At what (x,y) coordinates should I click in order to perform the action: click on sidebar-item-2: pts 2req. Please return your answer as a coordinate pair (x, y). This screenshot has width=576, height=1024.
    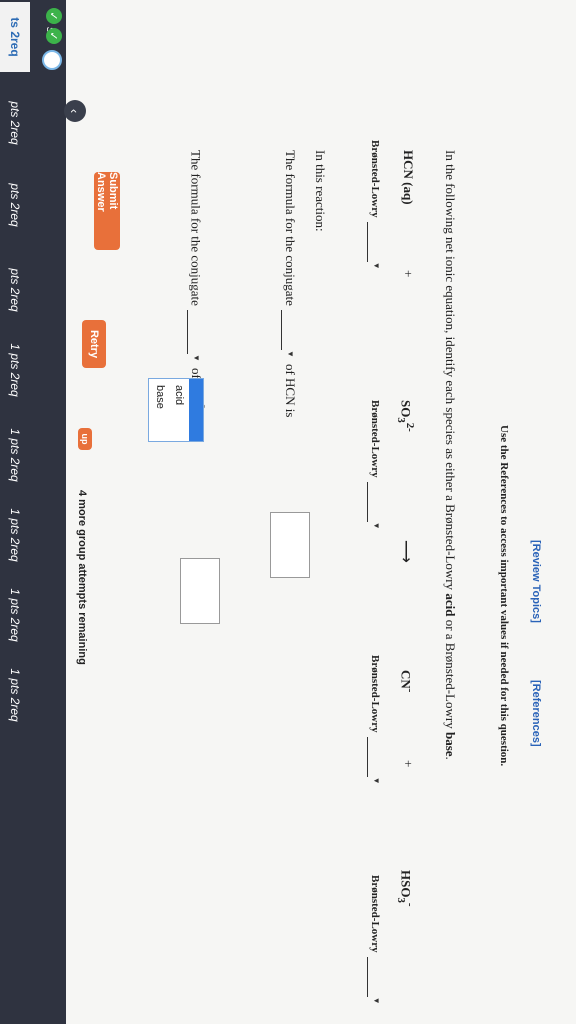
    Looking at the image, I should click on (15, 123).